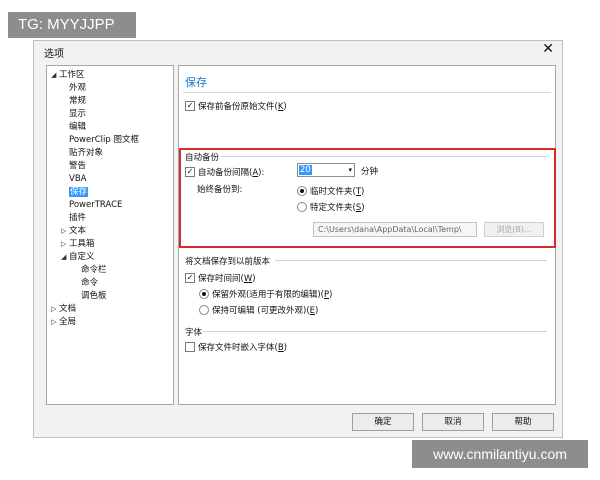 The height and width of the screenshot is (480, 600). I want to click on help-button: 帮助, so click(523, 422).